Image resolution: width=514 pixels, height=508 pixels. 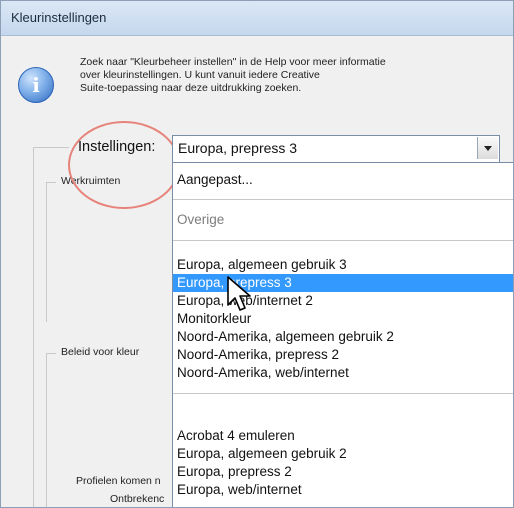 What do you see at coordinates (343, 373) in the screenshot?
I see `dropdown-item: Noord-Amerika, web/internet` at bounding box center [343, 373].